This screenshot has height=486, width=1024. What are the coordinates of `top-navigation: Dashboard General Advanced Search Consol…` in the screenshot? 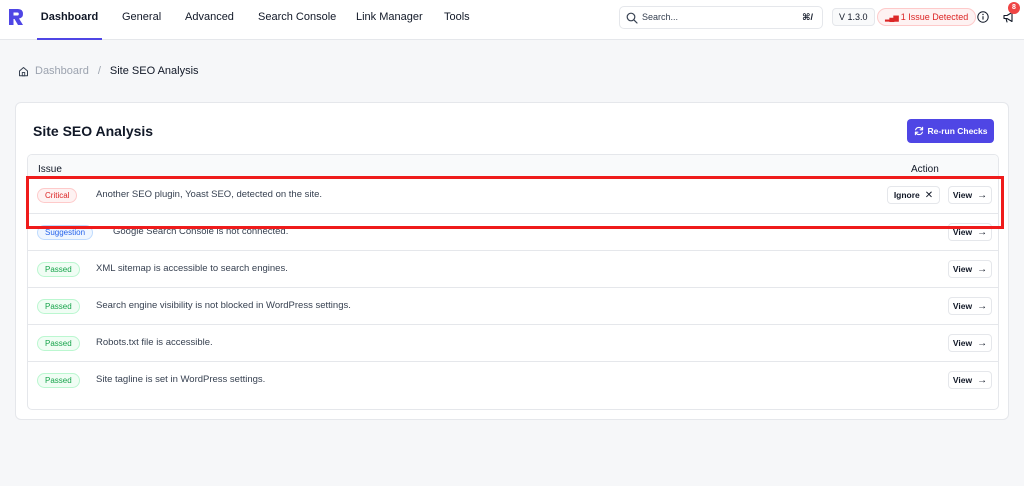 It's located at (512, 20).